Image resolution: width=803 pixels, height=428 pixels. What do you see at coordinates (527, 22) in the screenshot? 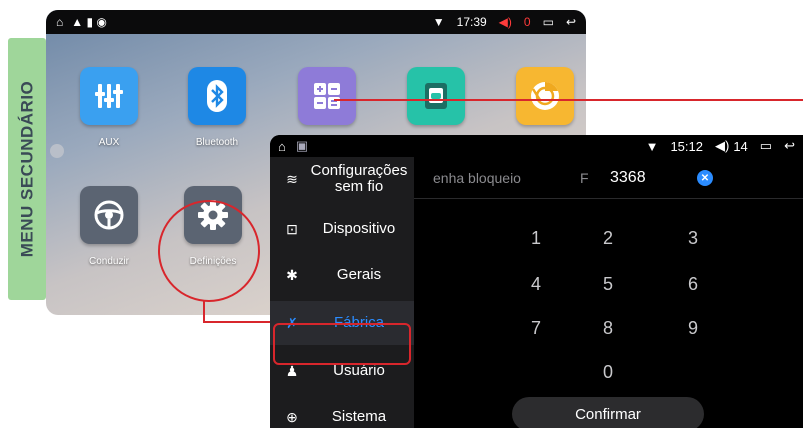
I see `home-volume: 0` at bounding box center [527, 22].